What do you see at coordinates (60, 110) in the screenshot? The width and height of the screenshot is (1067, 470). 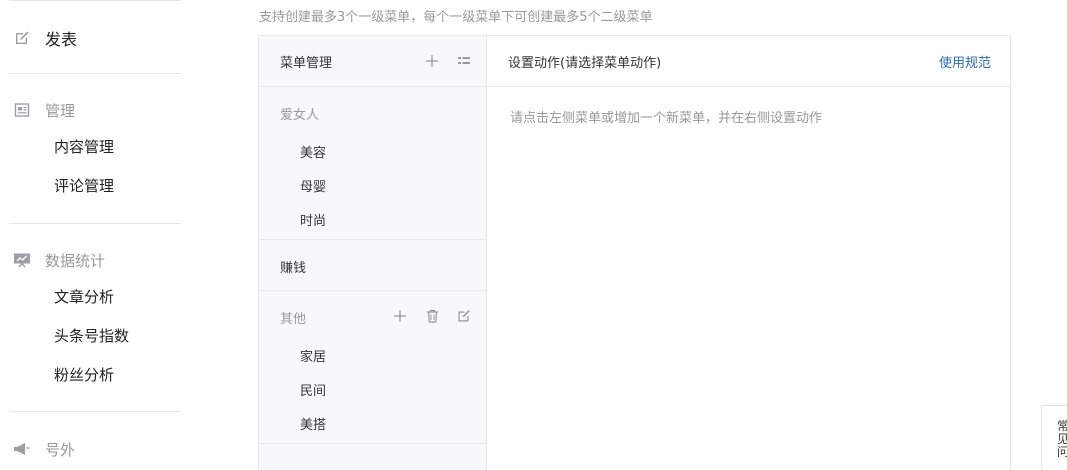 I see `sidebar-section-label: 管理` at bounding box center [60, 110].